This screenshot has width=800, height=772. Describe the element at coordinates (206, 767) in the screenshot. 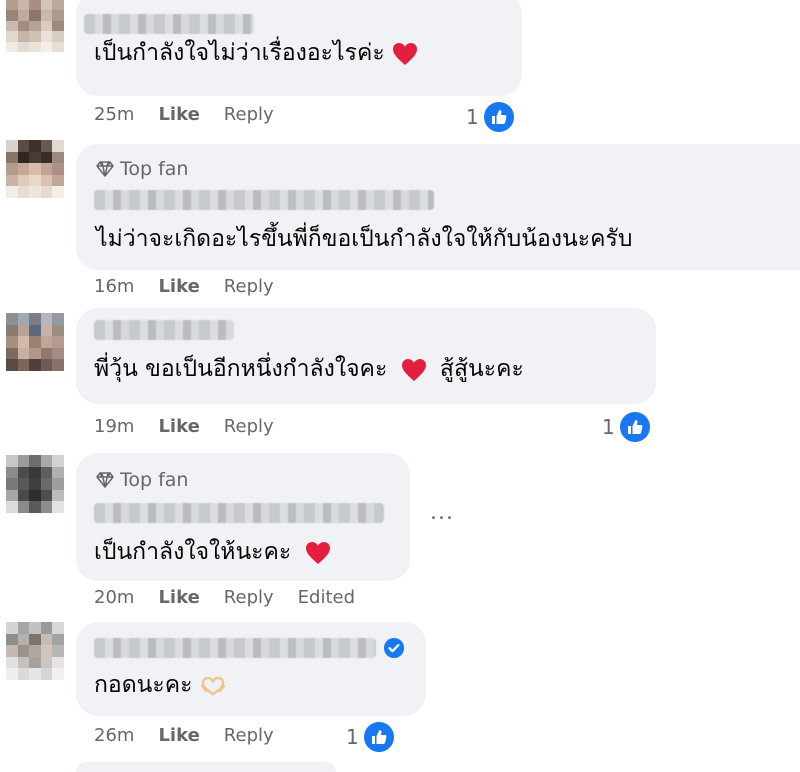

I see `next-comment-bubble-partial` at that location.